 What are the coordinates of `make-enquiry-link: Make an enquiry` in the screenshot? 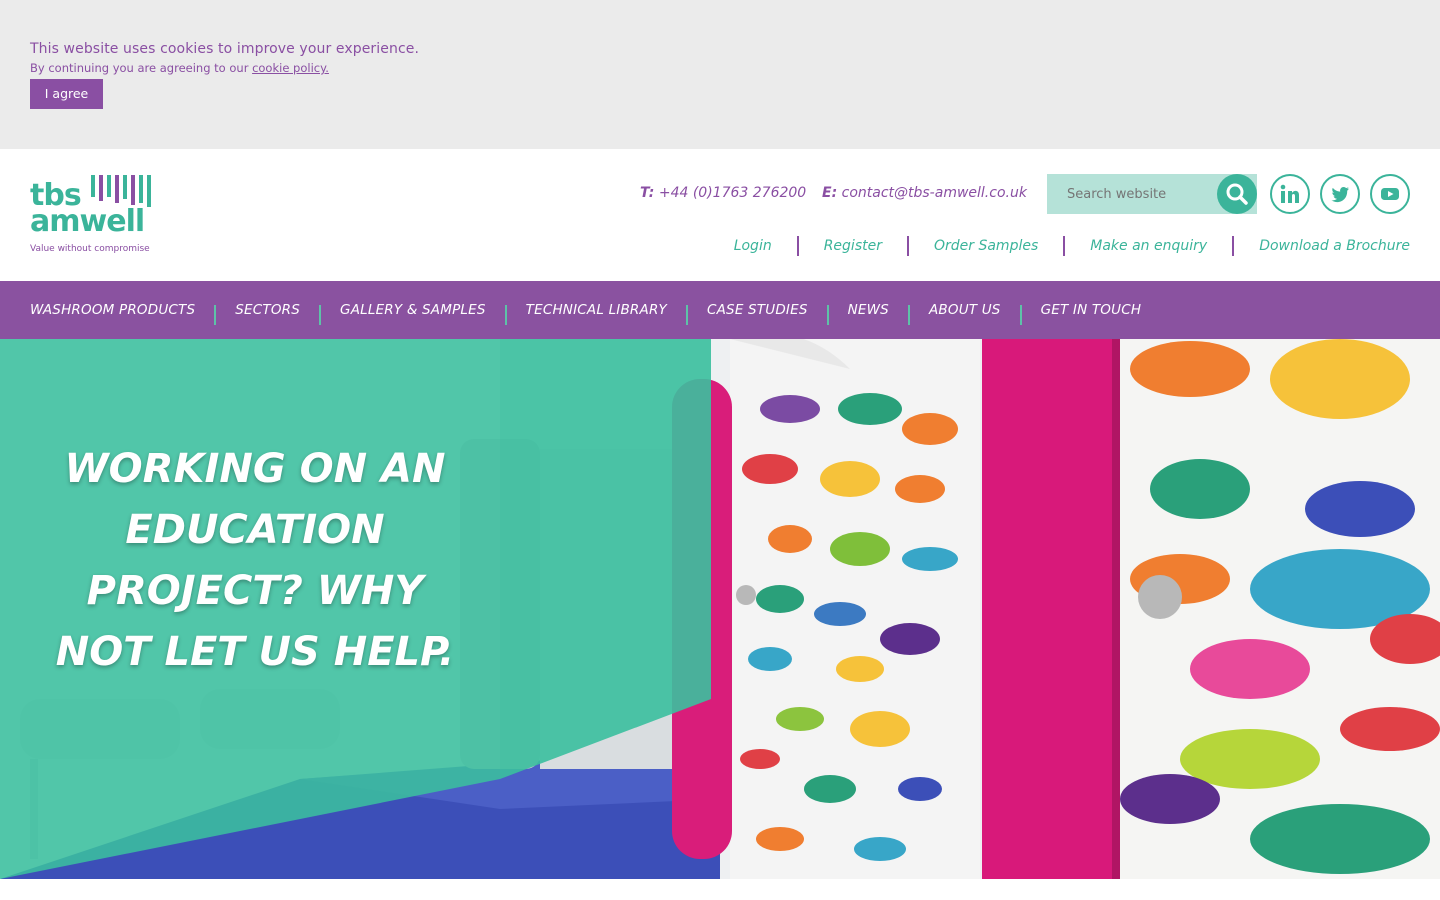 It's located at (1148, 246).